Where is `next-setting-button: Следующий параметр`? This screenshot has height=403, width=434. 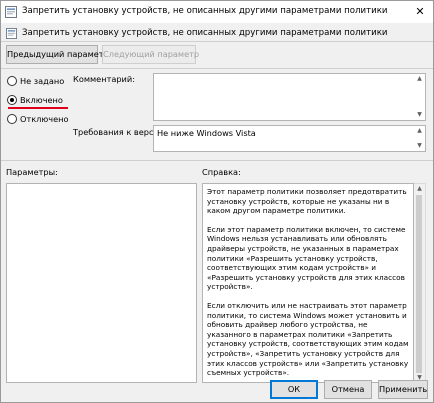 next-setting-button: Следующий параметр is located at coordinates (150, 54).